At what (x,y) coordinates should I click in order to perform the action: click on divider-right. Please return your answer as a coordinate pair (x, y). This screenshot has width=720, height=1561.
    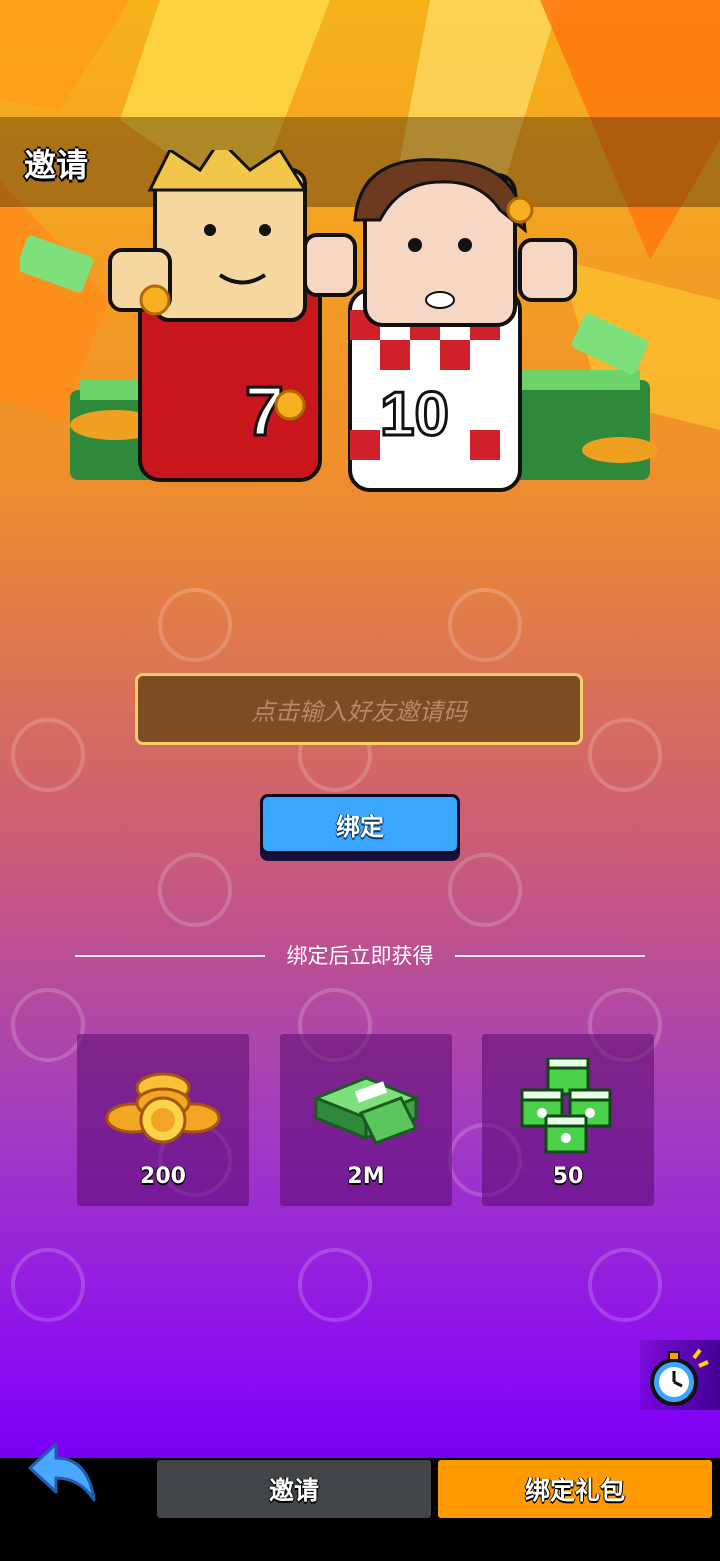
    Looking at the image, I should click on (550, 956).